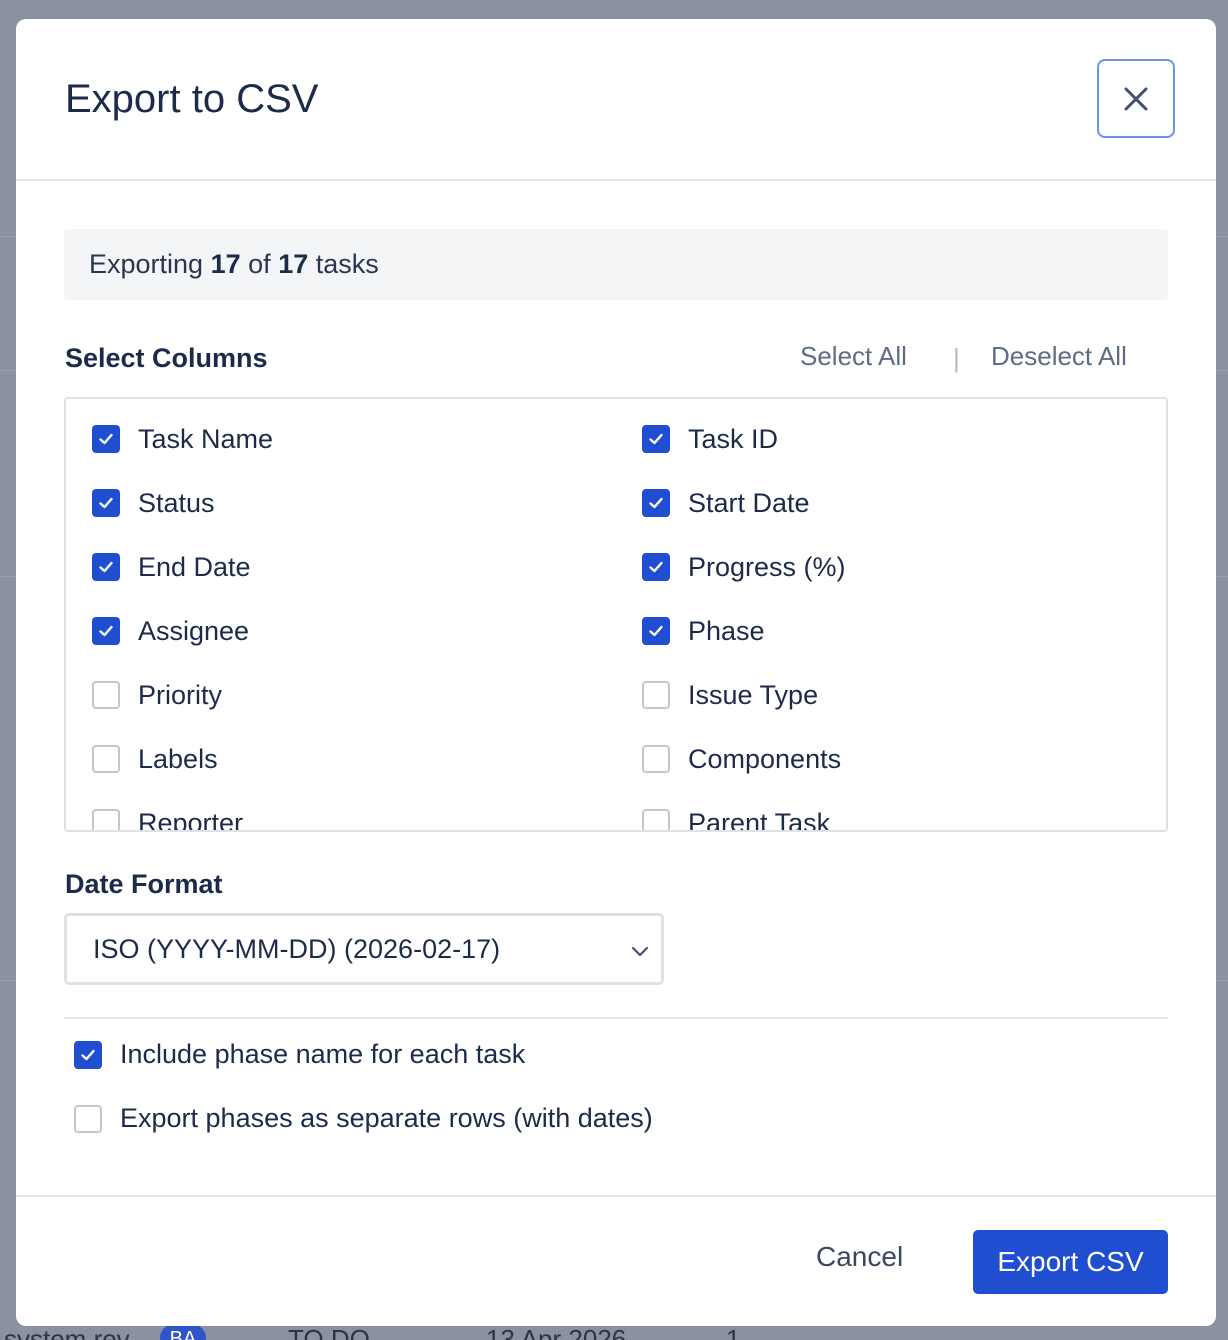  I want to click on checkbox-task-id: Task ID, so click(710, 439).